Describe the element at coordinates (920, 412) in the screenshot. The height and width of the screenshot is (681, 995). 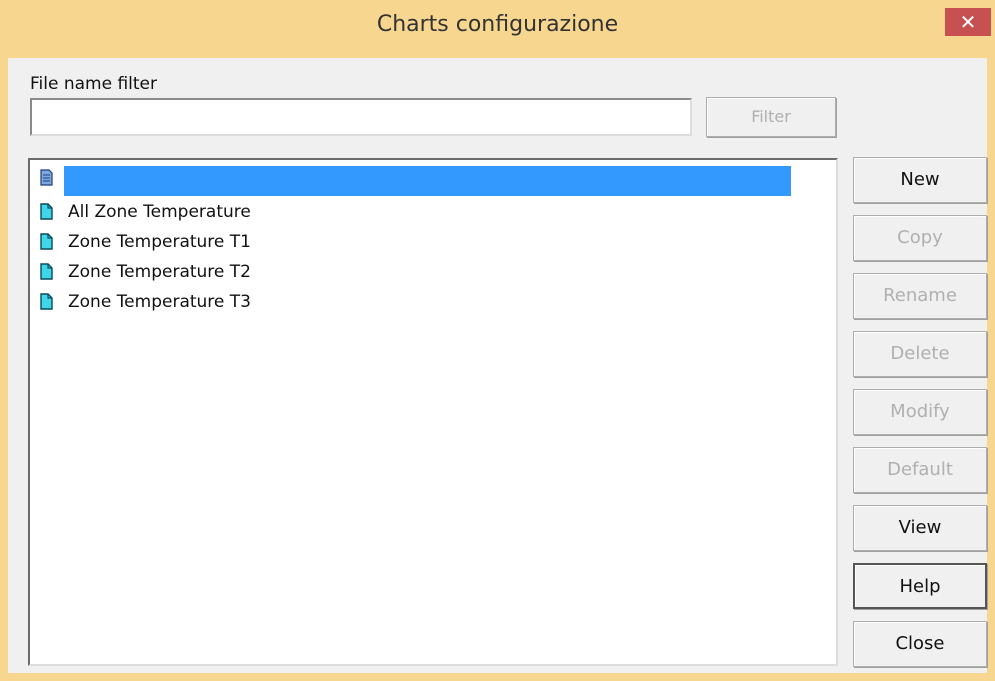
I see `modify-button: Modify` at that location.